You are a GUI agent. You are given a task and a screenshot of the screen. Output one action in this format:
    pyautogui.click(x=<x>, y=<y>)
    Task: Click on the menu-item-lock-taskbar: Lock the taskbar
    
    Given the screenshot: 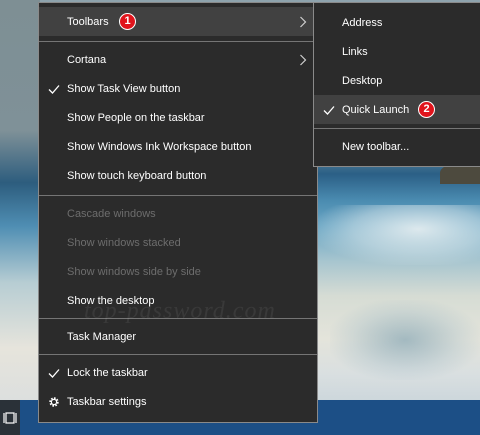 What is the action you would take?
    pyautogui.click(x=178, y=372)
    